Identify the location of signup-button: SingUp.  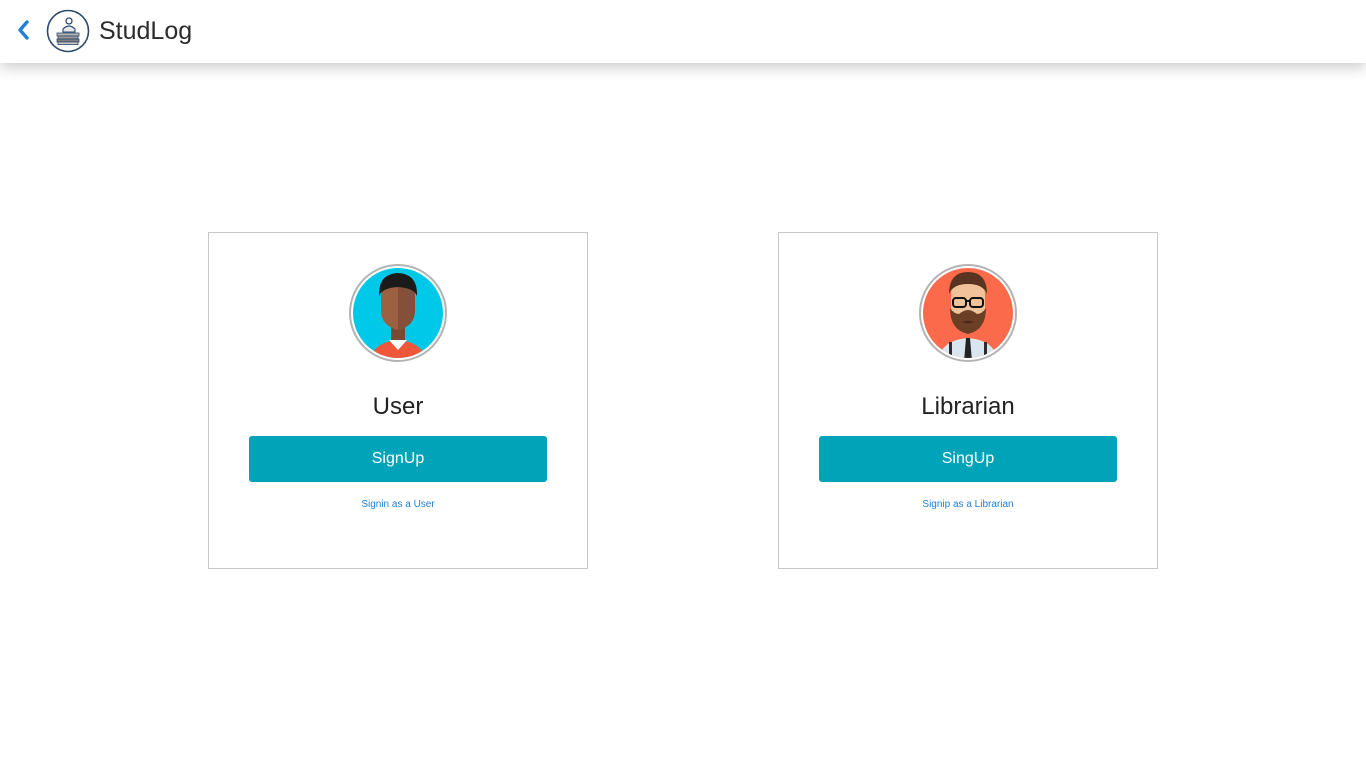
(968, 459).